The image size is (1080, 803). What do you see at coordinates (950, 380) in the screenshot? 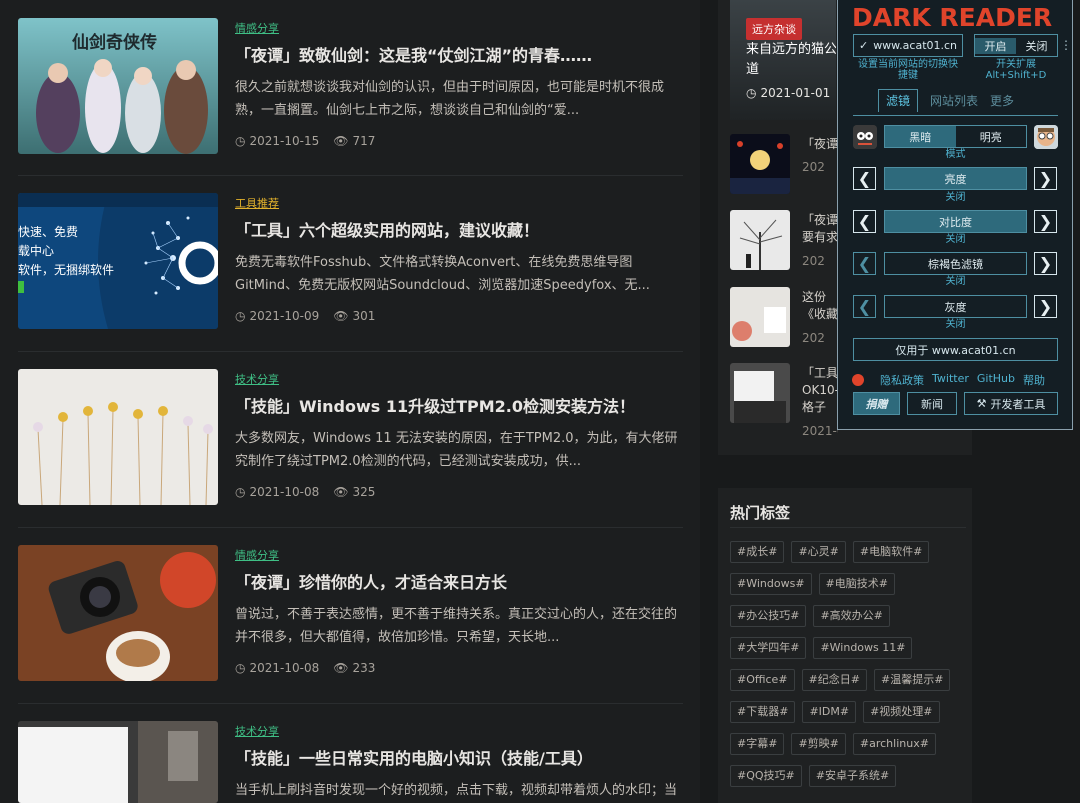
I see `twitter-link: Twitter` at bounding box center [950, 380].